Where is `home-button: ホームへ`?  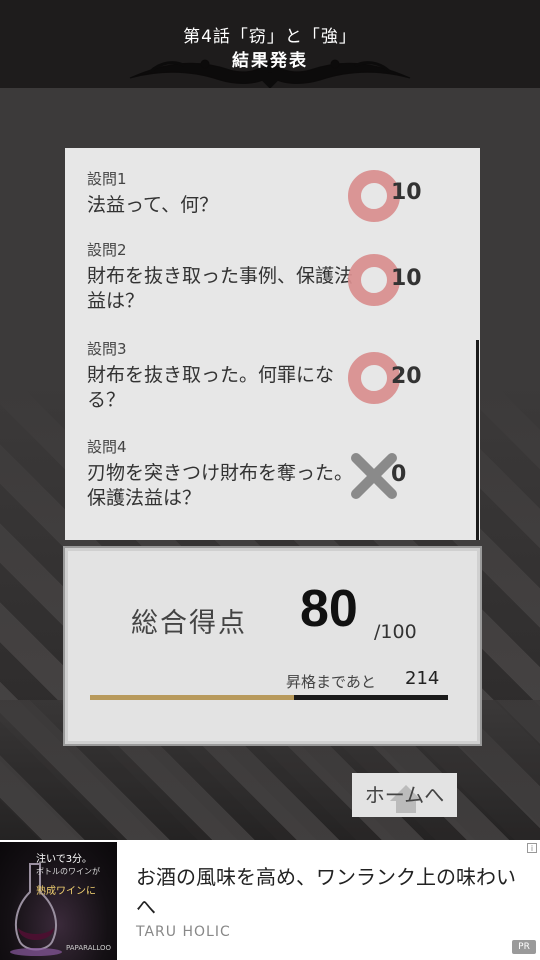 home-button: ホームへ is located at coordinates (404, 795).